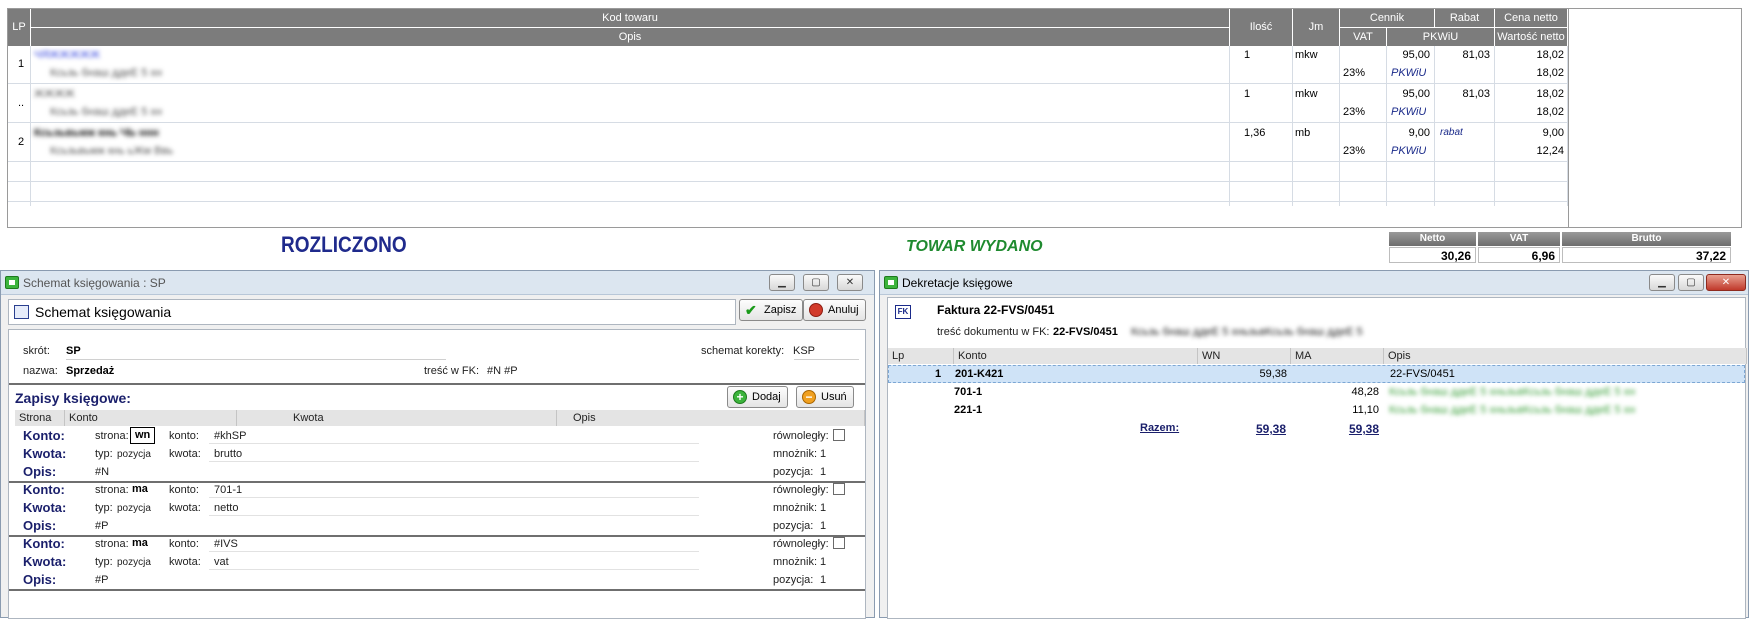  What do you see at coordinates (54, 94) in the screenshot?
I see `row-kod-towaru: ЖЖЖЖ` at bounding box center [54, 94].